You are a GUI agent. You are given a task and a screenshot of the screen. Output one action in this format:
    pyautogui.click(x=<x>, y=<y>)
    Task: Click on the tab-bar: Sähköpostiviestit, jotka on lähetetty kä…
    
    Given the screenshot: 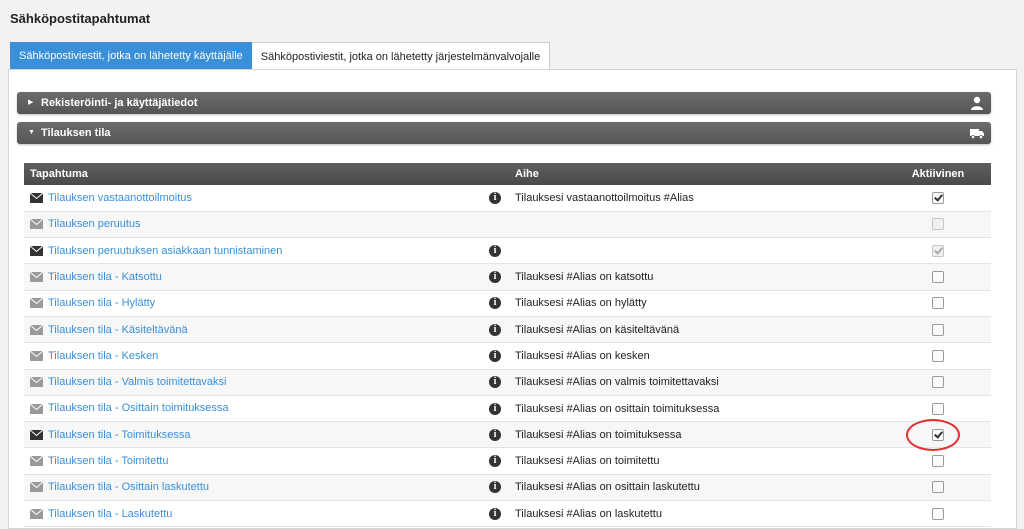 What is the action you would take?
    pyautogui.click(x=280, y=56)
    